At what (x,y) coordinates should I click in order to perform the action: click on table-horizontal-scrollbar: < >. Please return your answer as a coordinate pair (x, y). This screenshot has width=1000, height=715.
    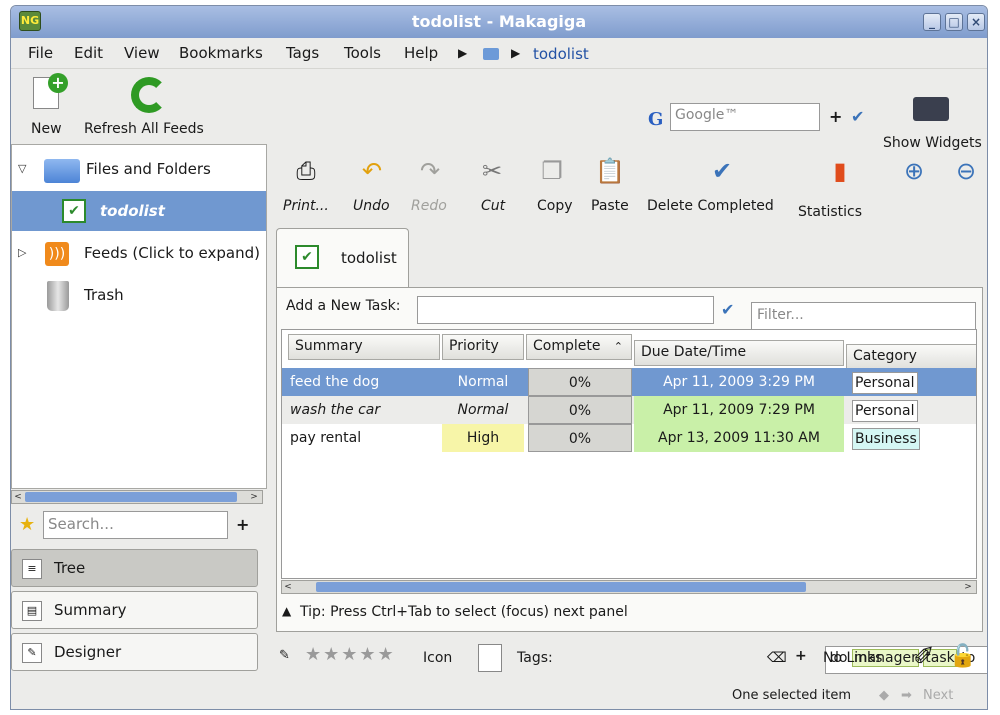
    Looking at the image, I should click on (629, 587).